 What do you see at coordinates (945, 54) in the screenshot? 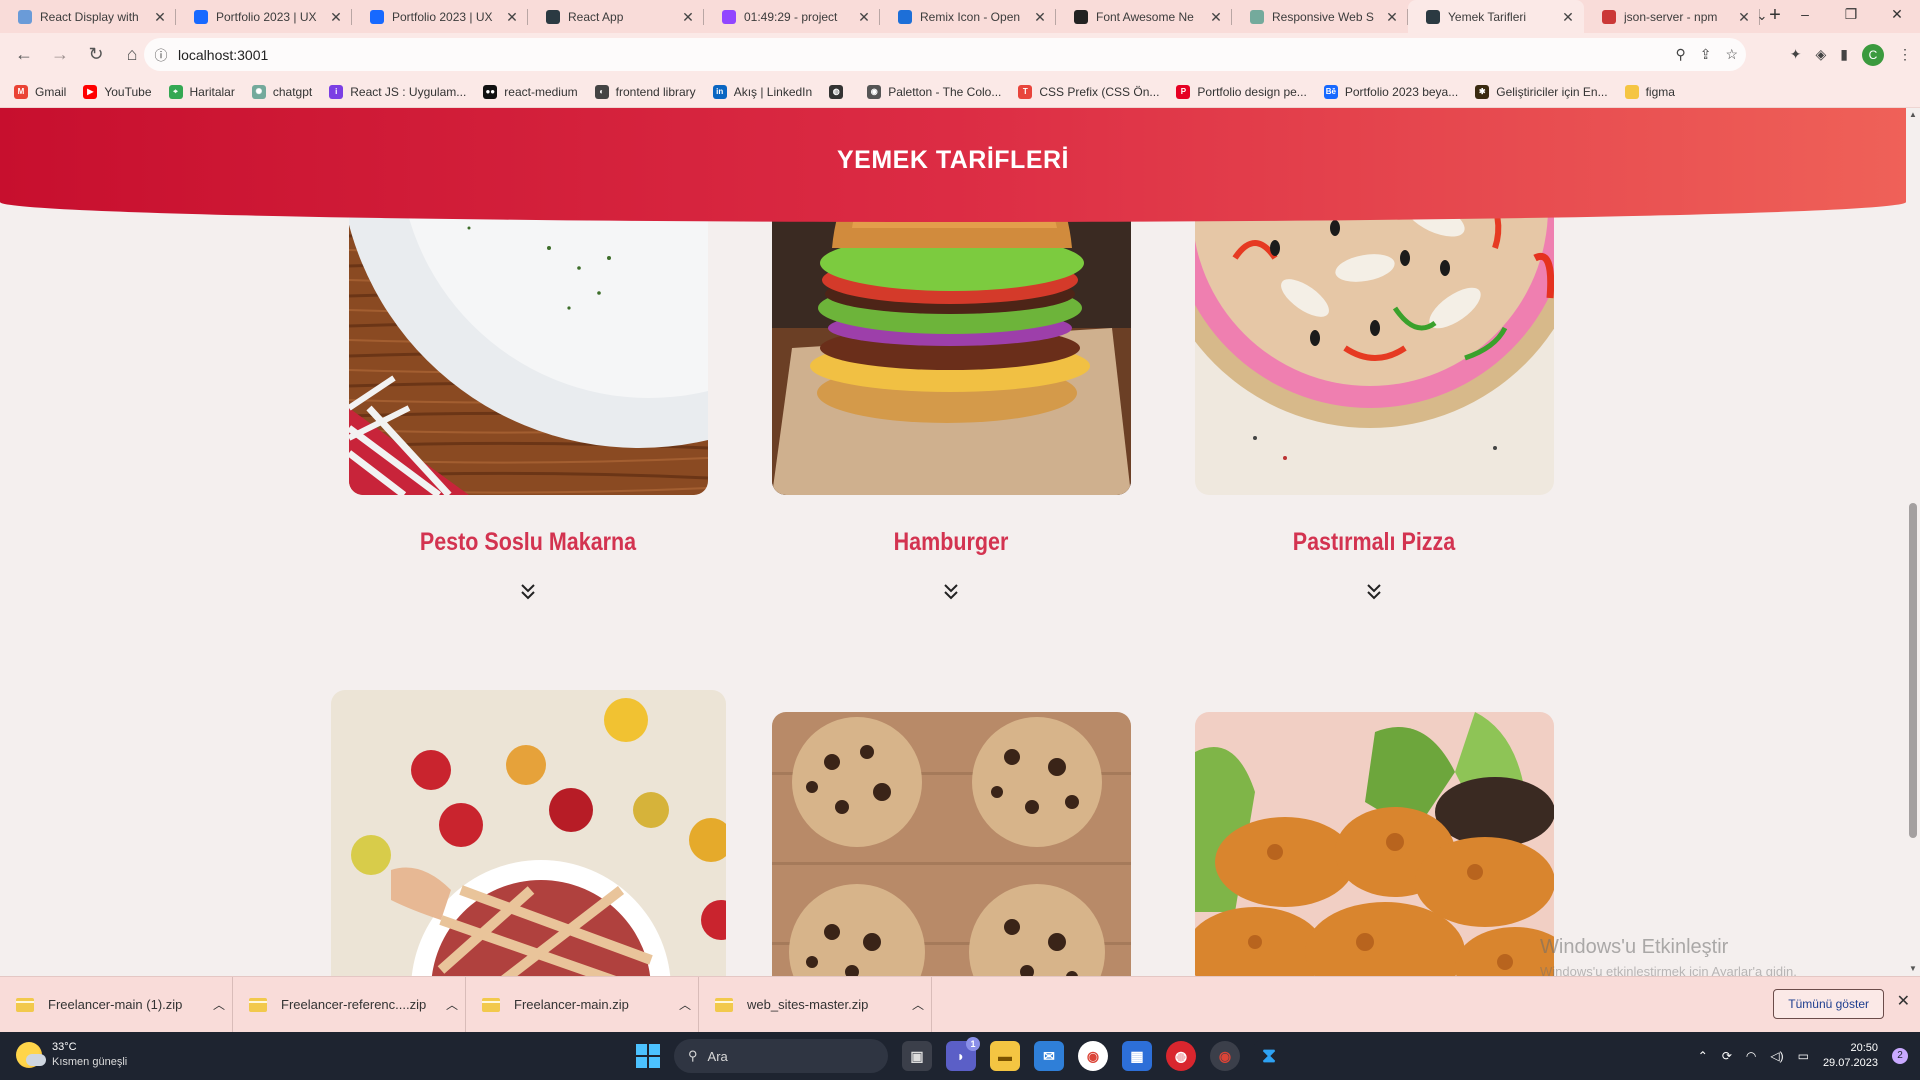
I see `address-bar: ⓘ localhost:3001 ⚲ ⇪ ☆` at bounding box center [945, 54].